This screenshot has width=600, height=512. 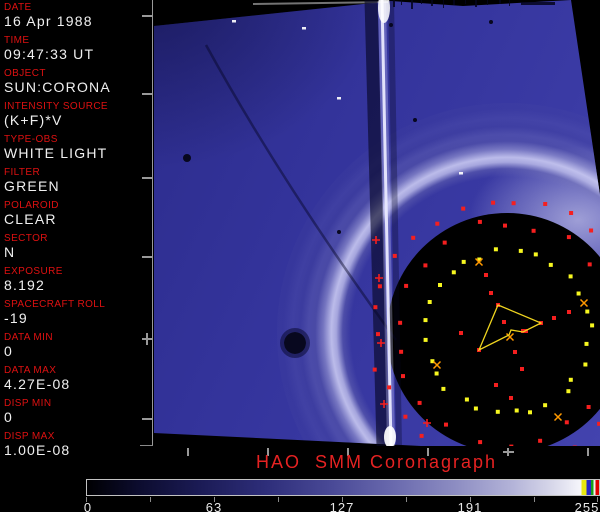 What do you see at coordinates (510, 328) in the screenshot?
I see `pointer-polygon` at bounding box center [510, 328].